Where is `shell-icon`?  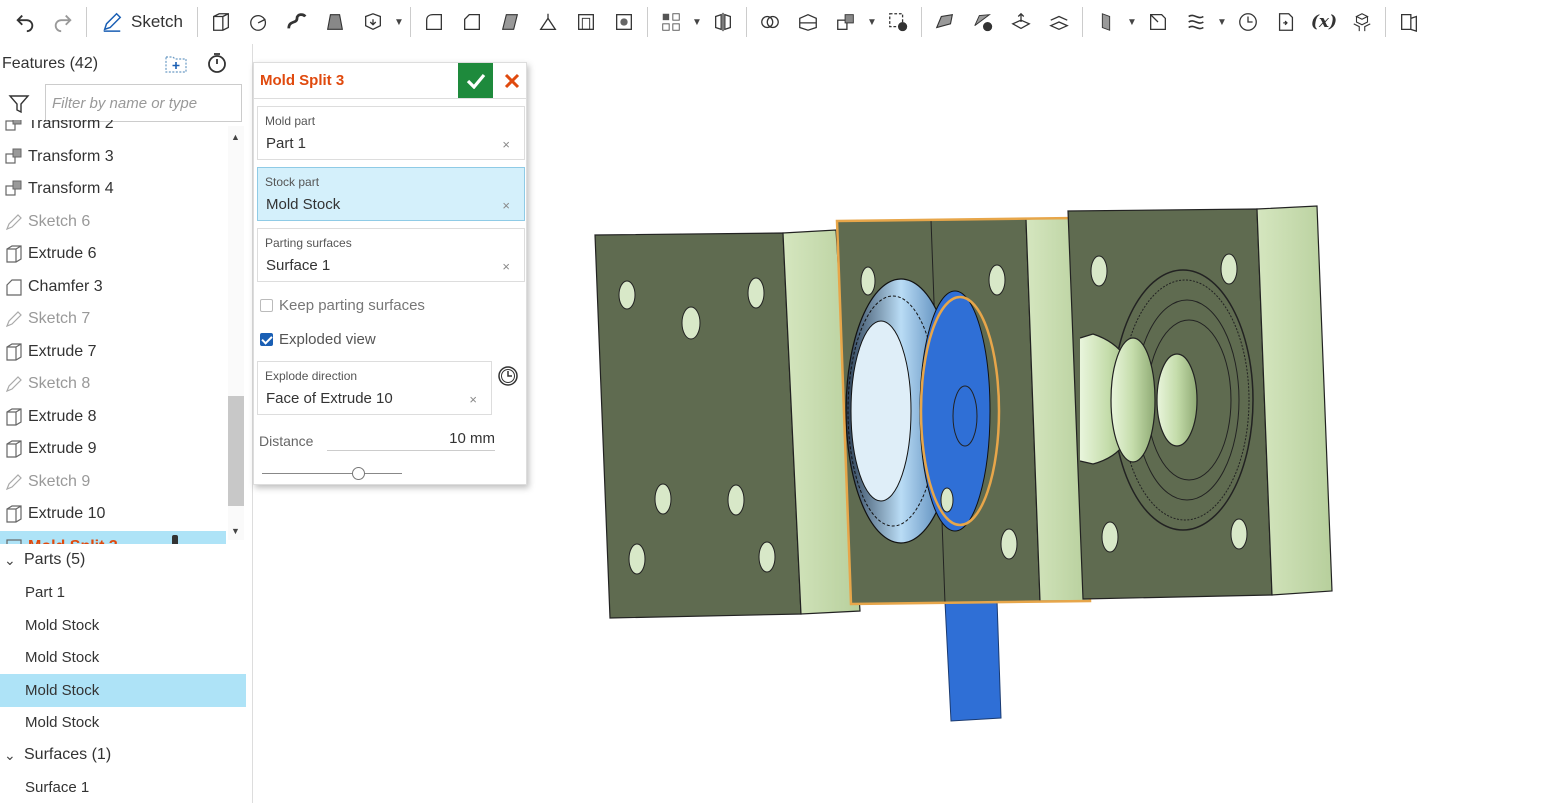 shell-icon is located at coordinates (586, 22).